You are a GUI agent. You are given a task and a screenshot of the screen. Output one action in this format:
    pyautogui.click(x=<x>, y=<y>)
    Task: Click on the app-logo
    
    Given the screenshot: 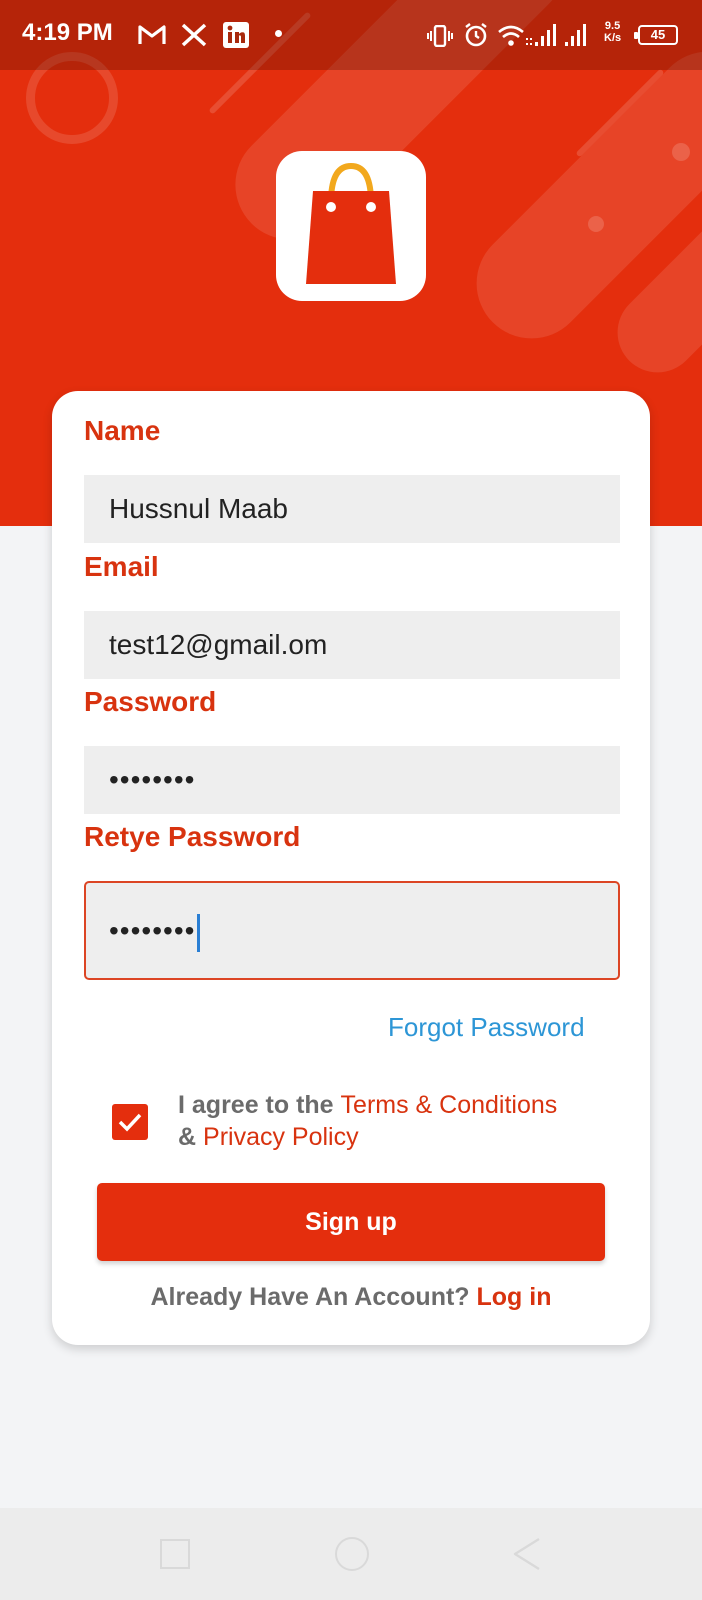 What is the action you would take?
    pyautogui.click(x=351, y=226)
    